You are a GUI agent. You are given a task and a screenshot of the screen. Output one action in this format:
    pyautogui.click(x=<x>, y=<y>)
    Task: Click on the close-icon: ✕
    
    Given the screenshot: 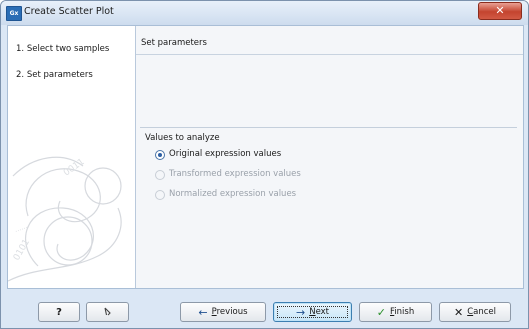 What is the action you would take?
    pyautogui.click(x=500, y=10)
    